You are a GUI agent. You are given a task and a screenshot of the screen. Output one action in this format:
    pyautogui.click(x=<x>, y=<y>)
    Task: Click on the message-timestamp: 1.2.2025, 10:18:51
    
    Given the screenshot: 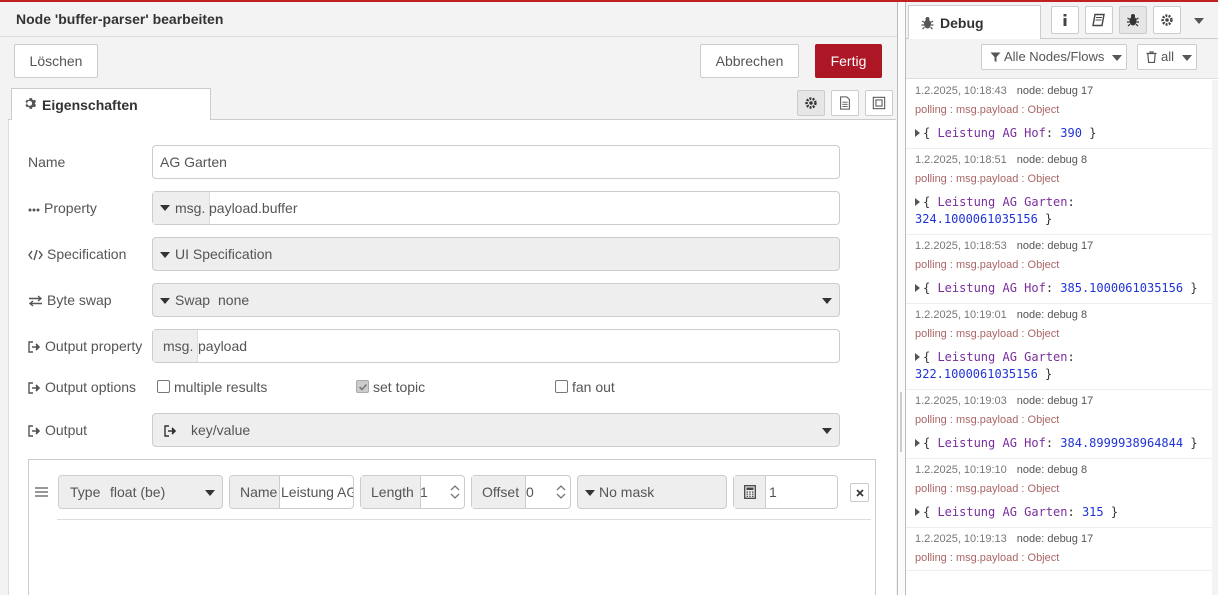 What is the action you would take?
    pyautogui.click(x=961, y=160)
    